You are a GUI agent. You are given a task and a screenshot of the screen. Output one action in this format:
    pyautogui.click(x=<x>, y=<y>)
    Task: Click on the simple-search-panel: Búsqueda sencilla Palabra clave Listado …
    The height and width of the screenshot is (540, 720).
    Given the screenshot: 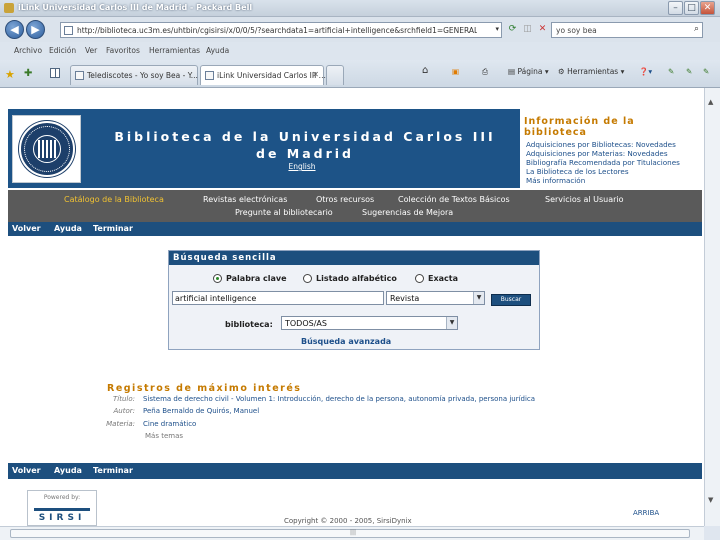 What is the action you would take?
    pyautogui.click(x=354, y=300)
    